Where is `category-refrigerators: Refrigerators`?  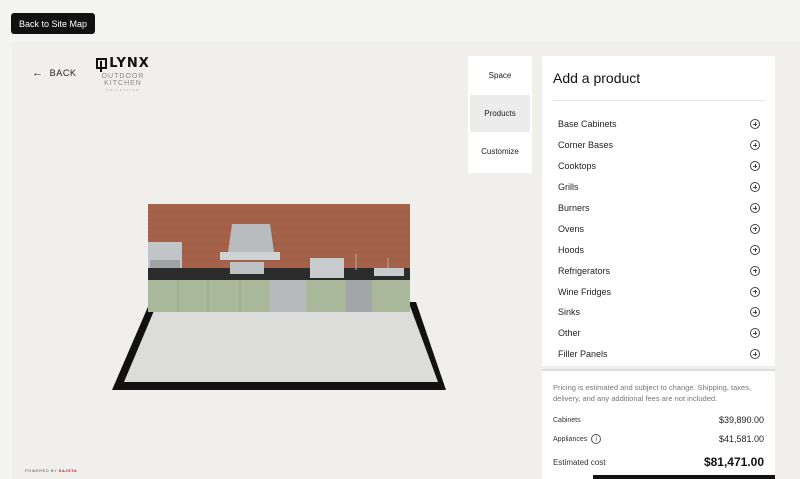 category-refrigerators: Refrigerators is located at coordinates (658, 270).